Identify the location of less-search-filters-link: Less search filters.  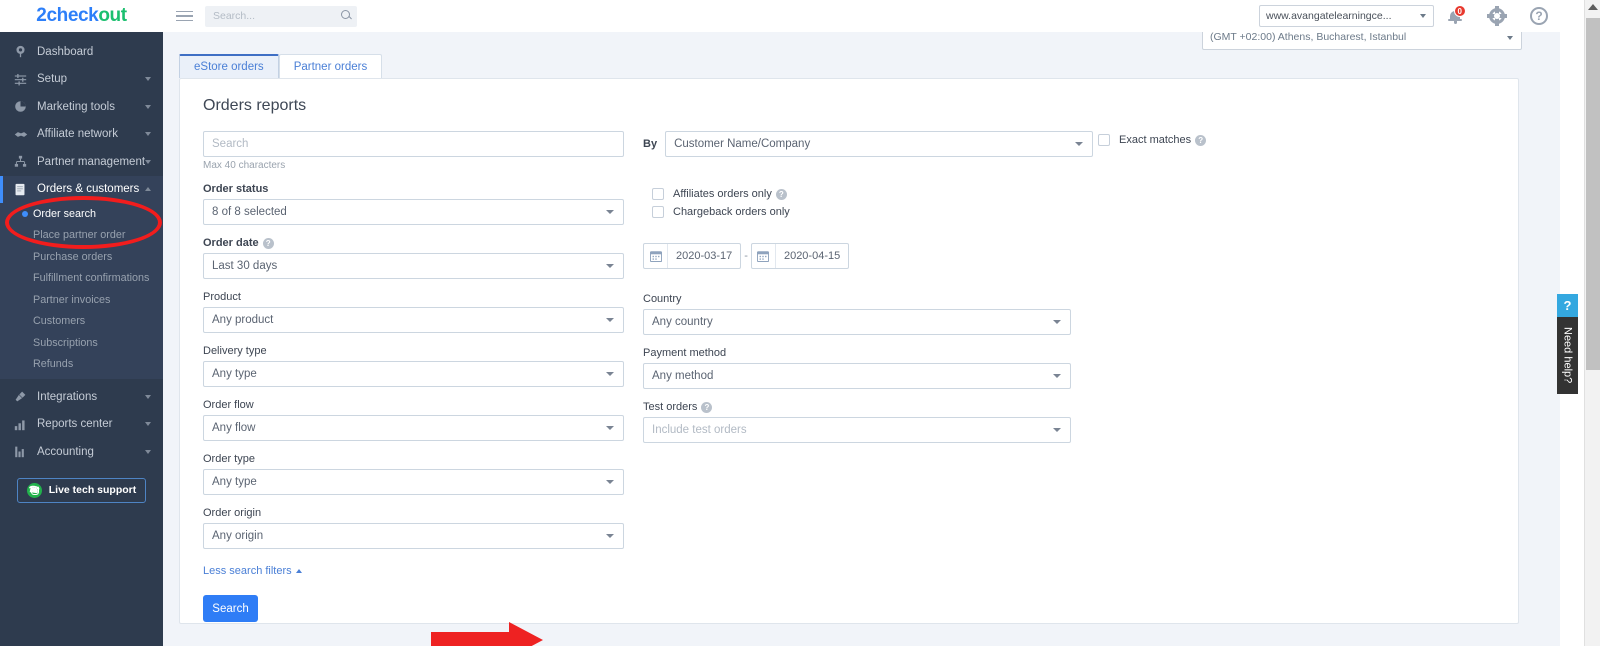
(413, 571).